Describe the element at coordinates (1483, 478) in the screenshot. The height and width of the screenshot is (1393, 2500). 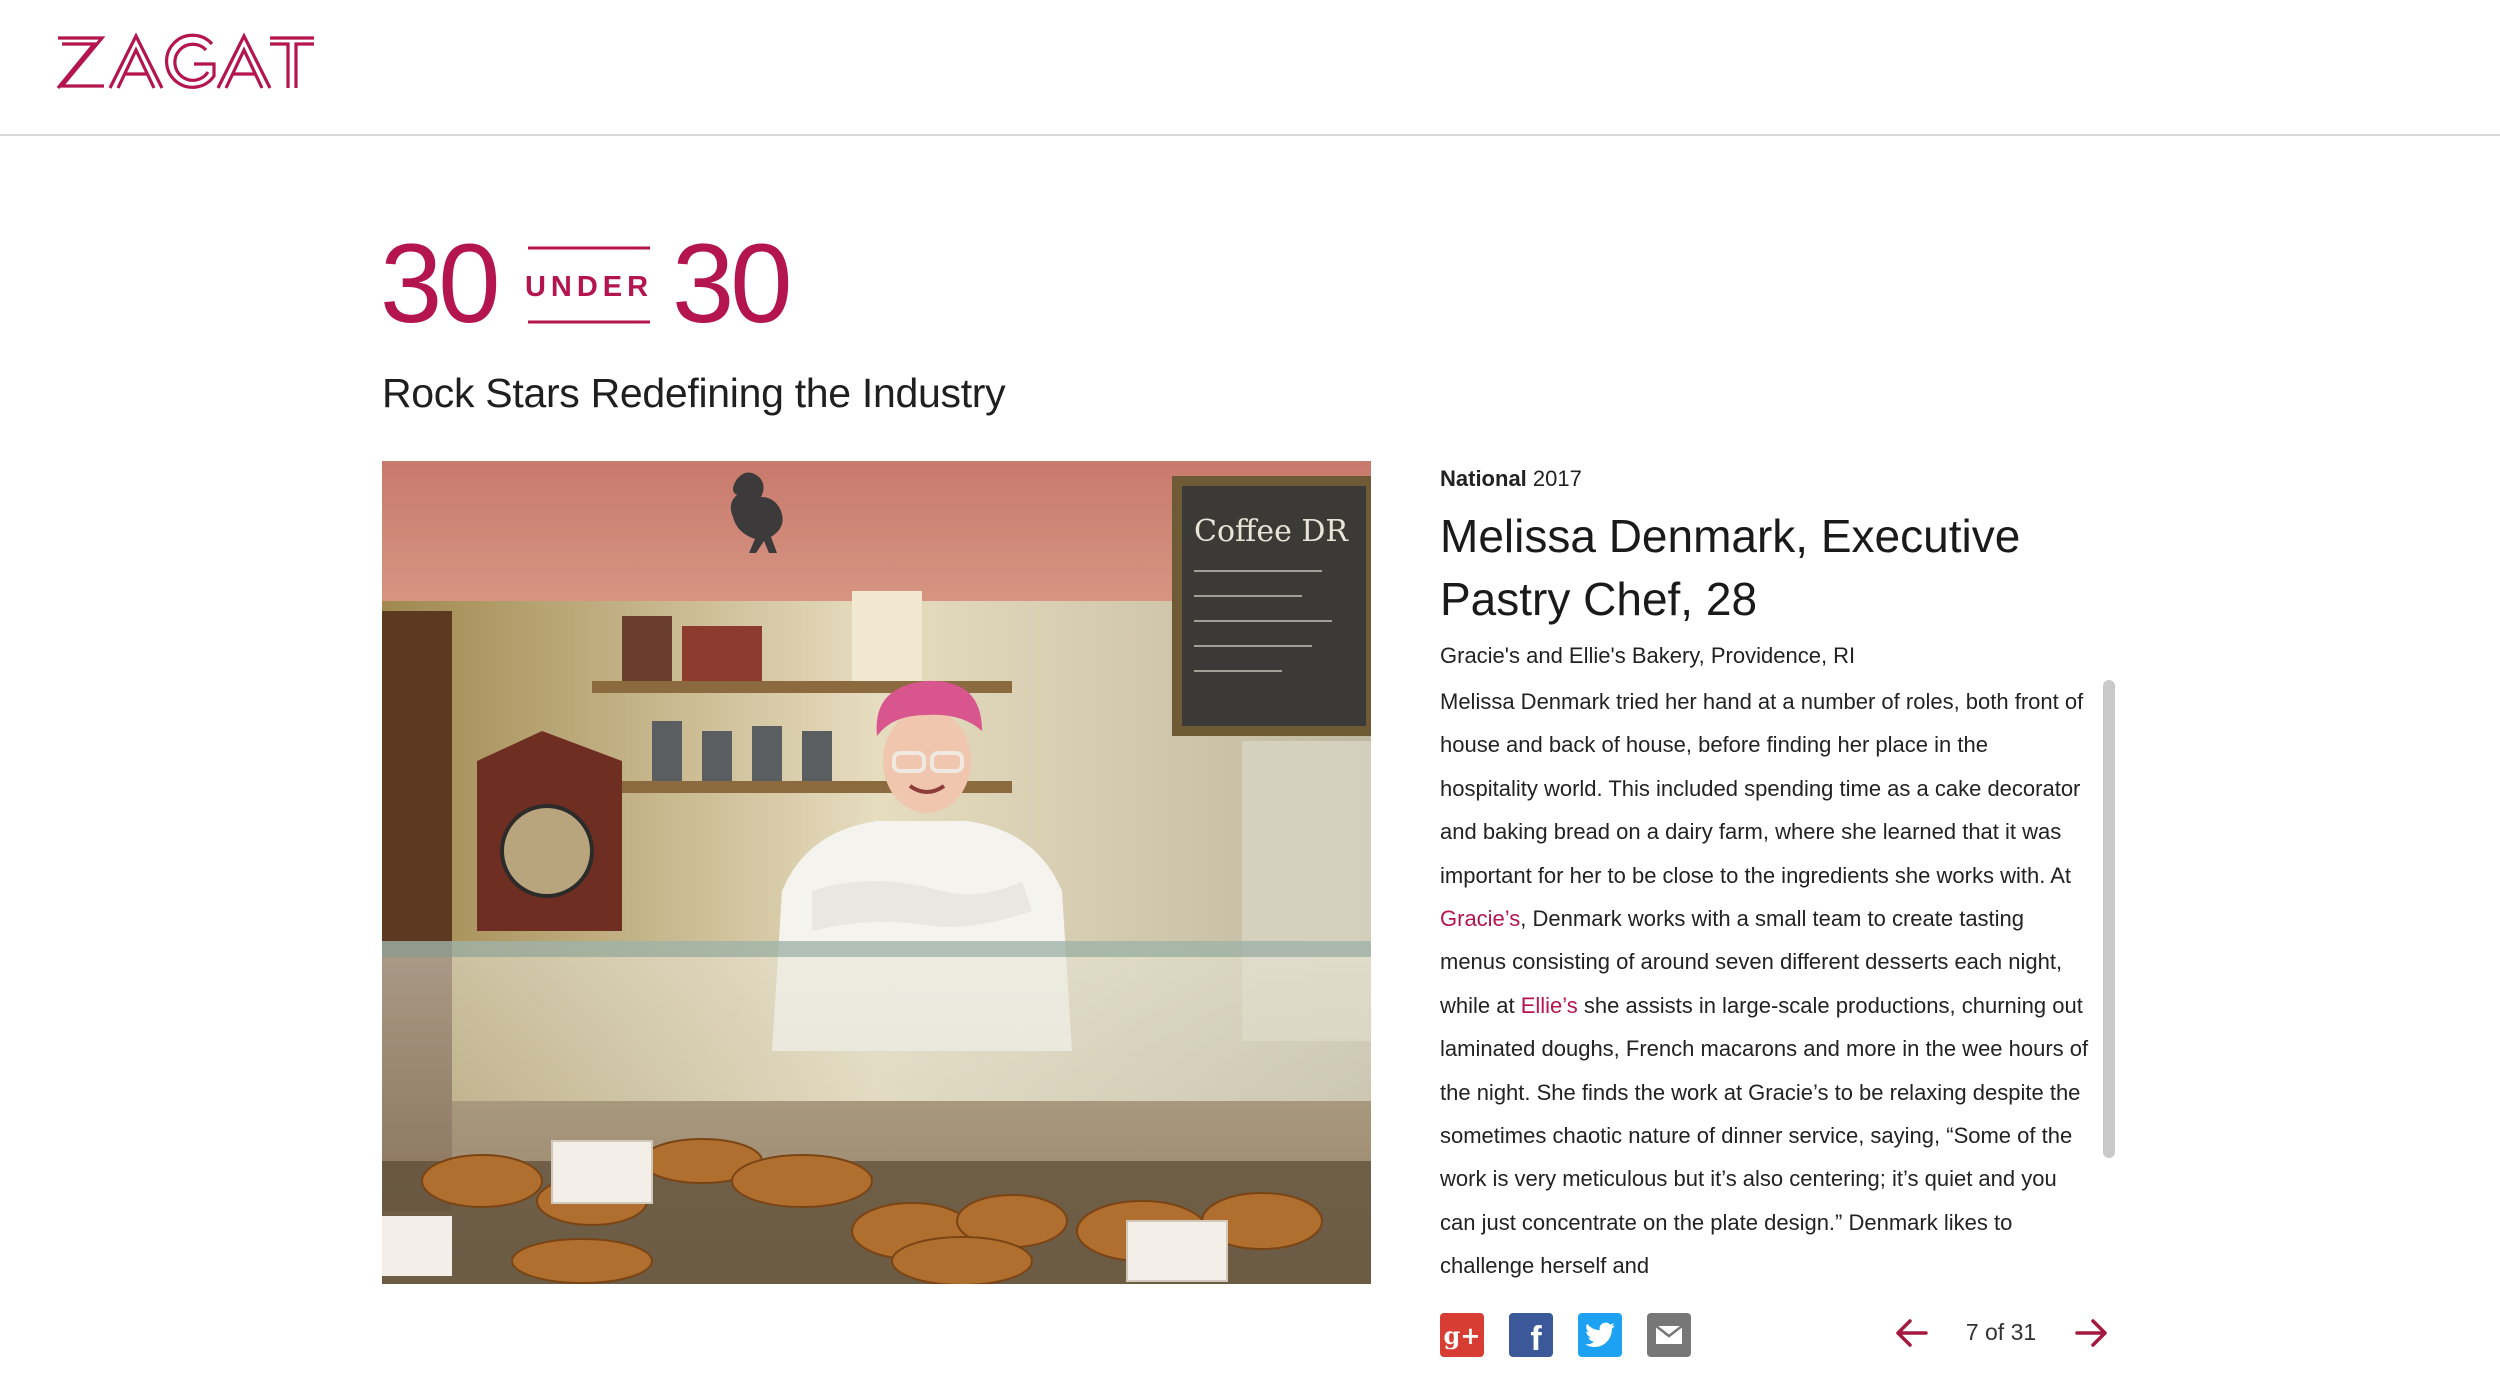
I see `profile-region: National` at that location.